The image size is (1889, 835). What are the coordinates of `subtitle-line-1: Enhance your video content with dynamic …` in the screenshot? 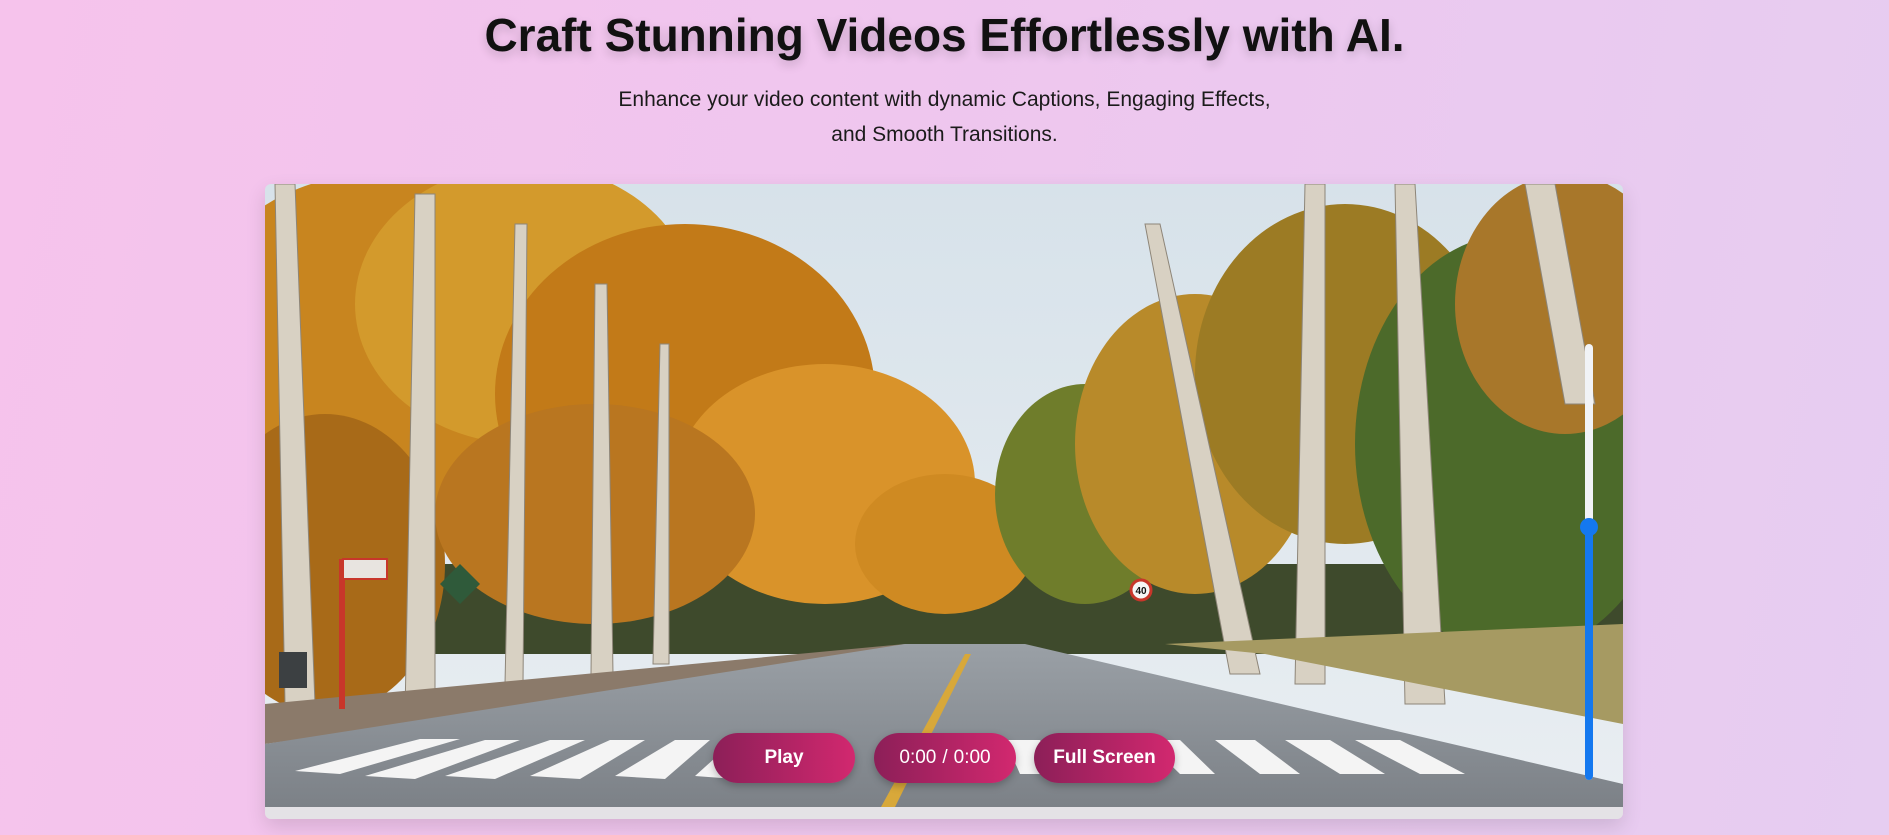 It's located at (944, 99).